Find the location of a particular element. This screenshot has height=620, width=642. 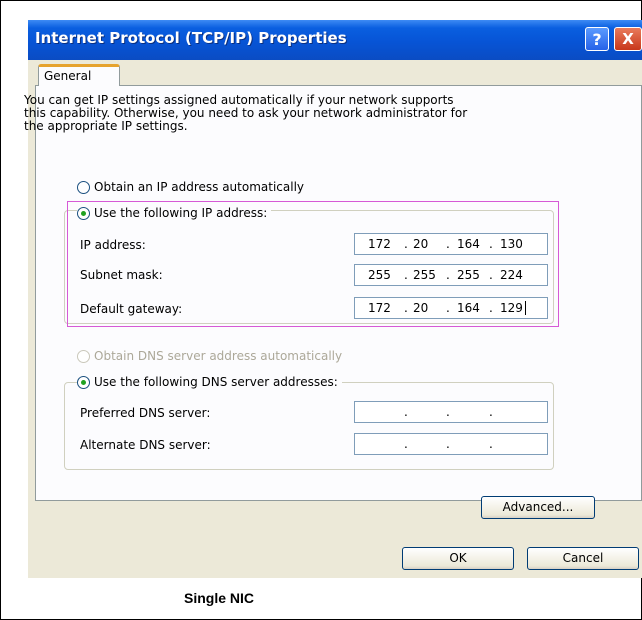

help-button: ? is located at coordinates (597, 39).